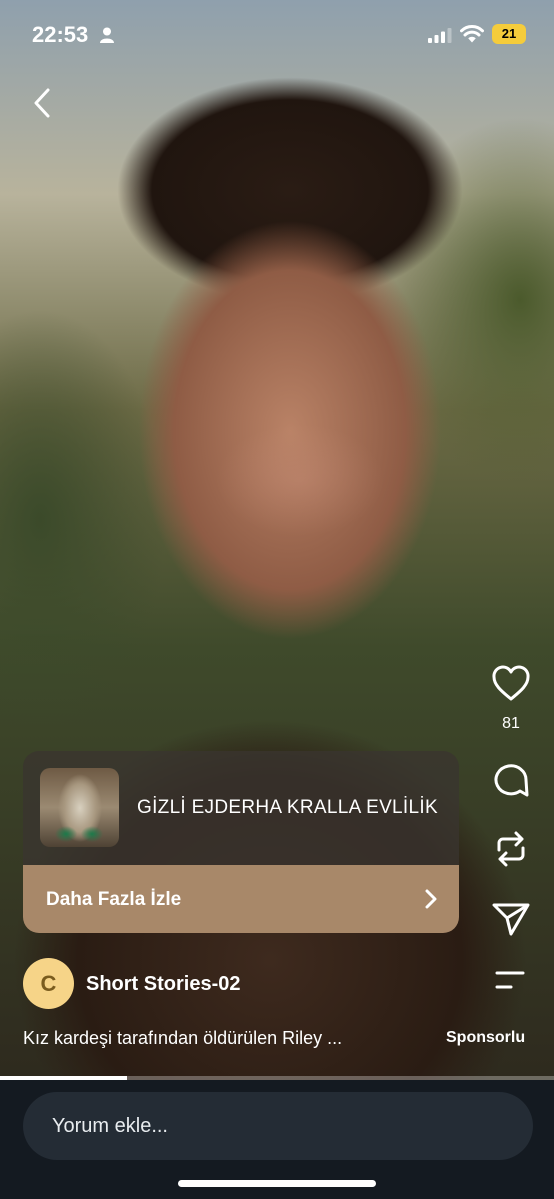 This screenshot has height=1199, width=554. Describe the element at coordinates (163, 984) in the screenshot. I see `channel-name: Short Stories-02` at that location.